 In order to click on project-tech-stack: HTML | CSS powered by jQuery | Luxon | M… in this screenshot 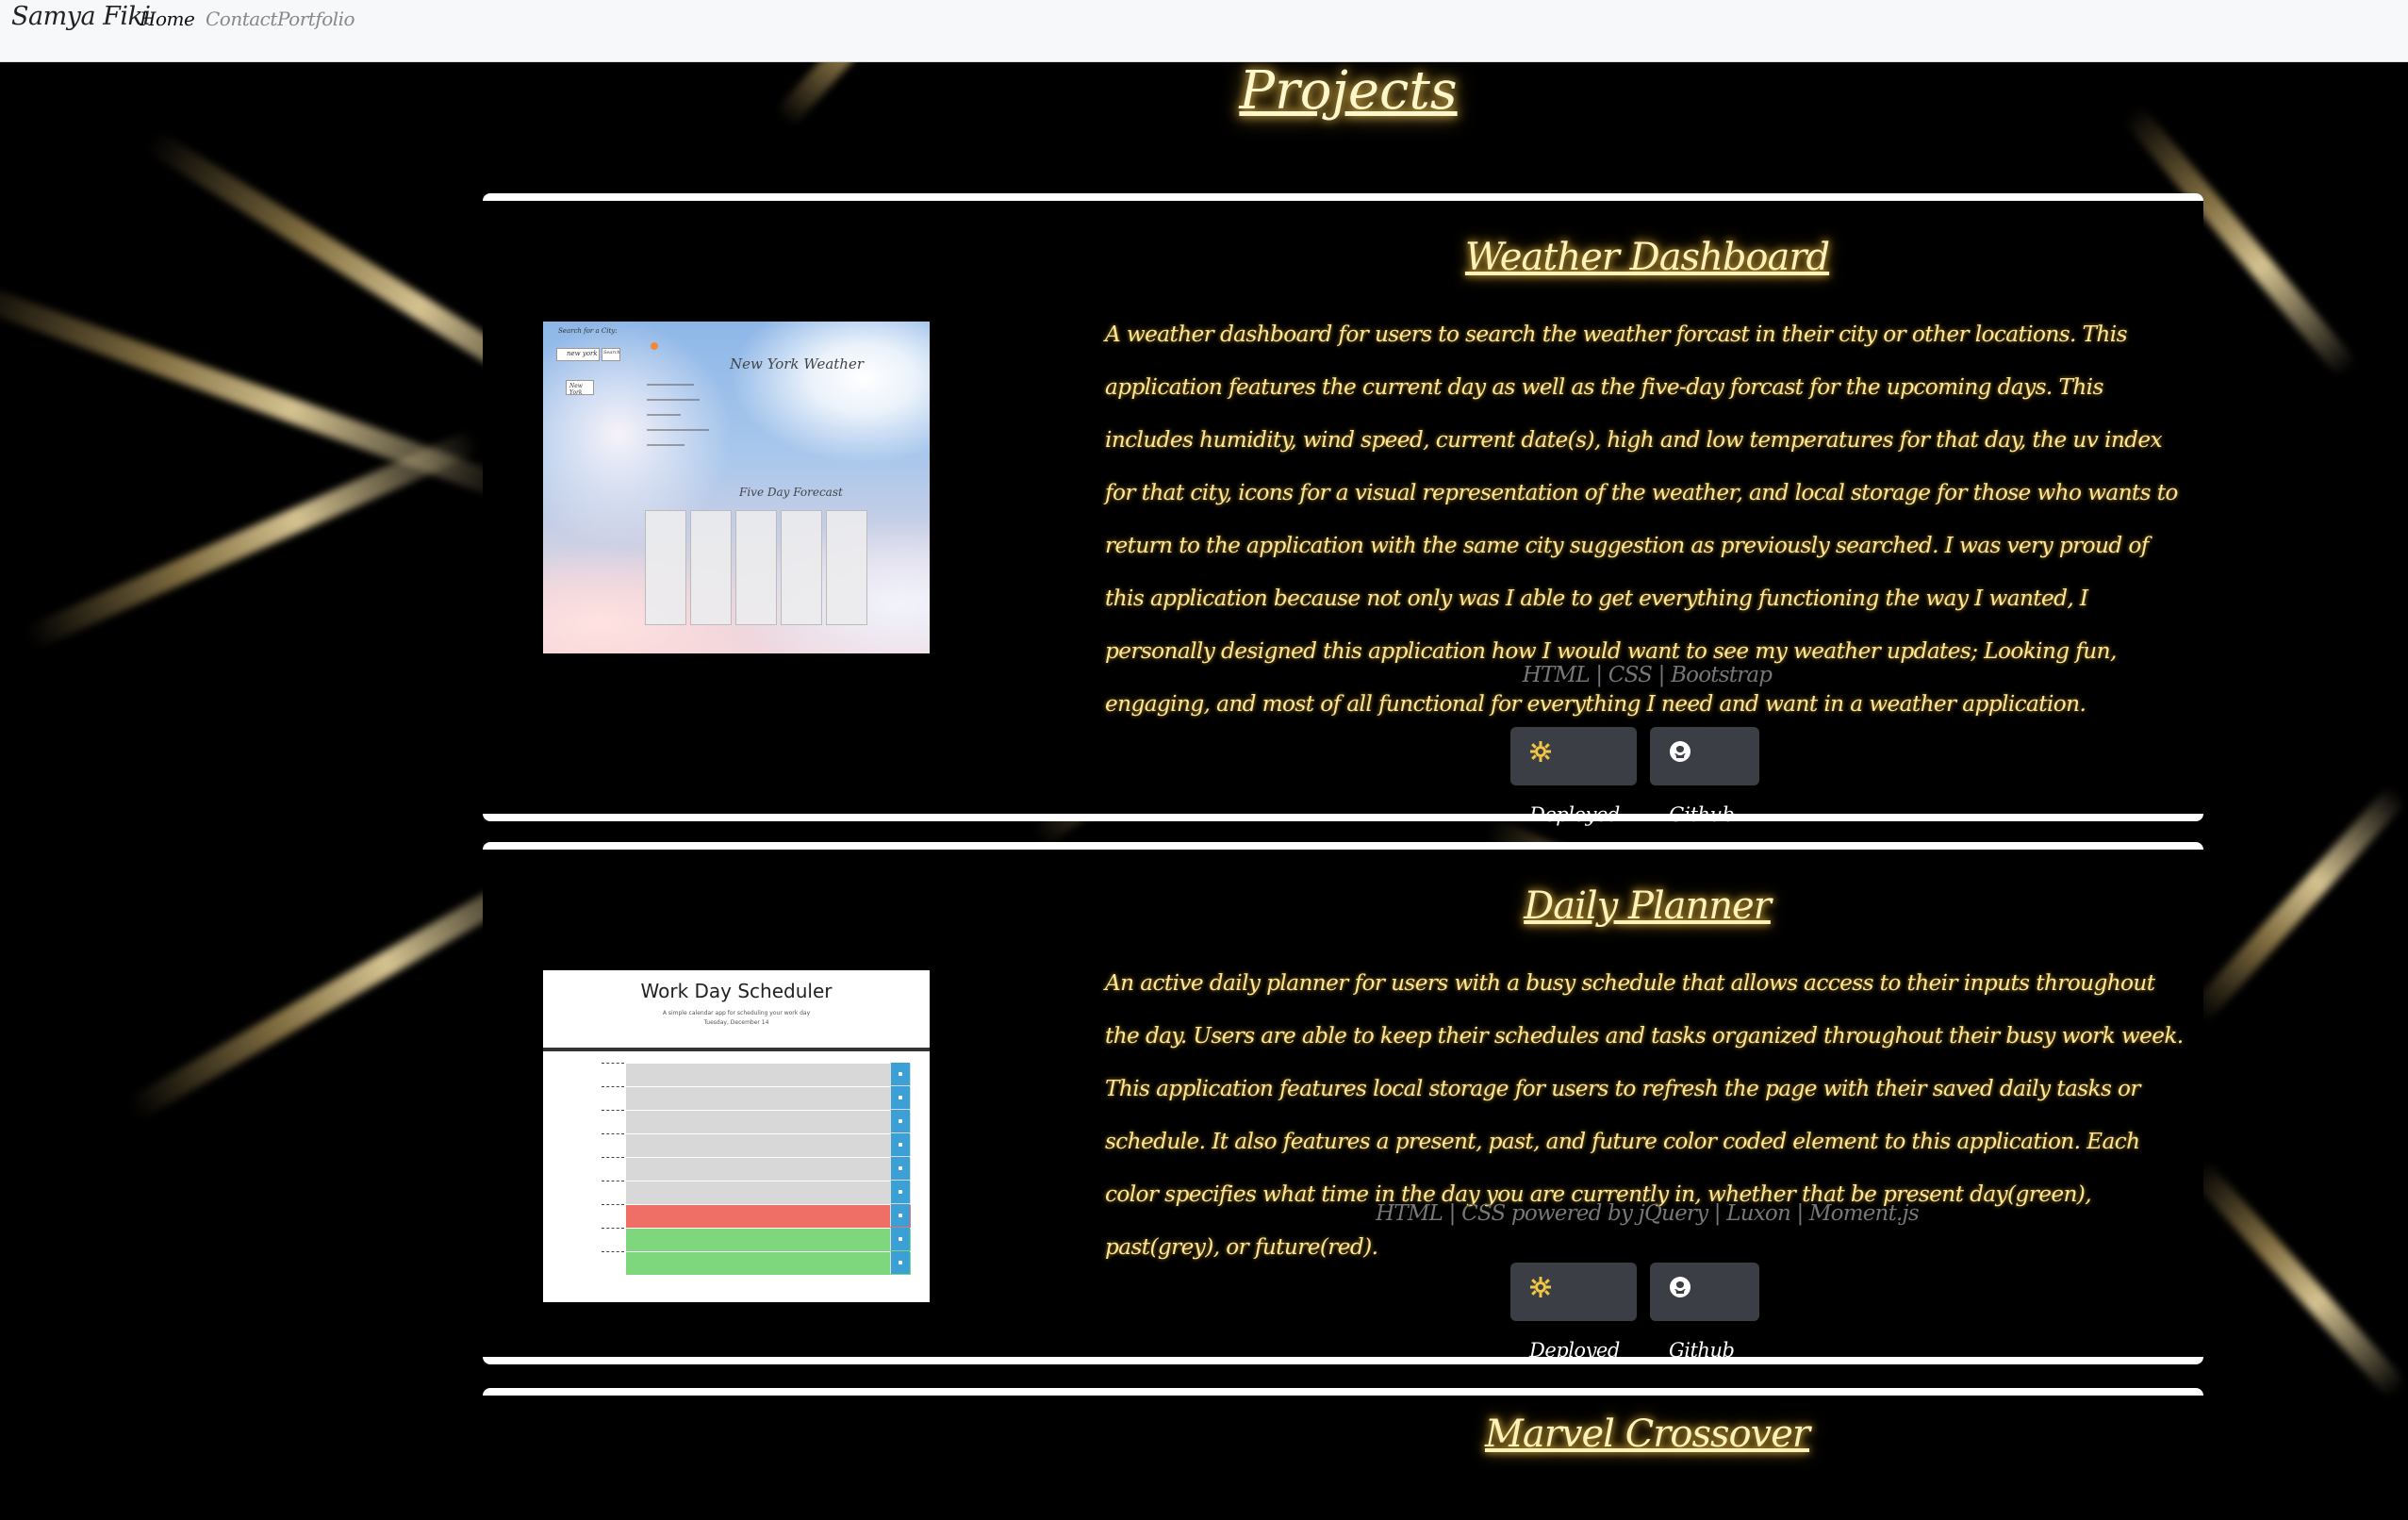, I will do `click(1648, 1213)`.